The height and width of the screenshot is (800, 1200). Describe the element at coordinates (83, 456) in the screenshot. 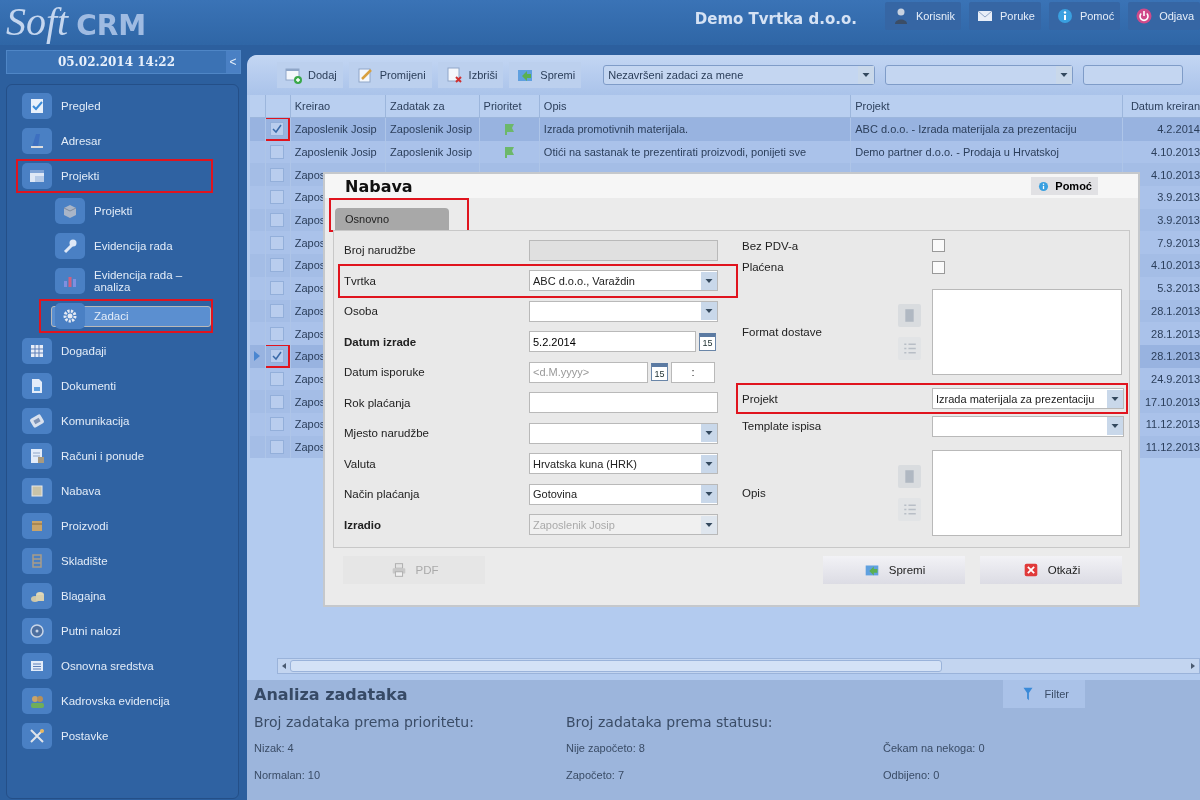

I see `sidebar-item: Računi i ponude` at that location.